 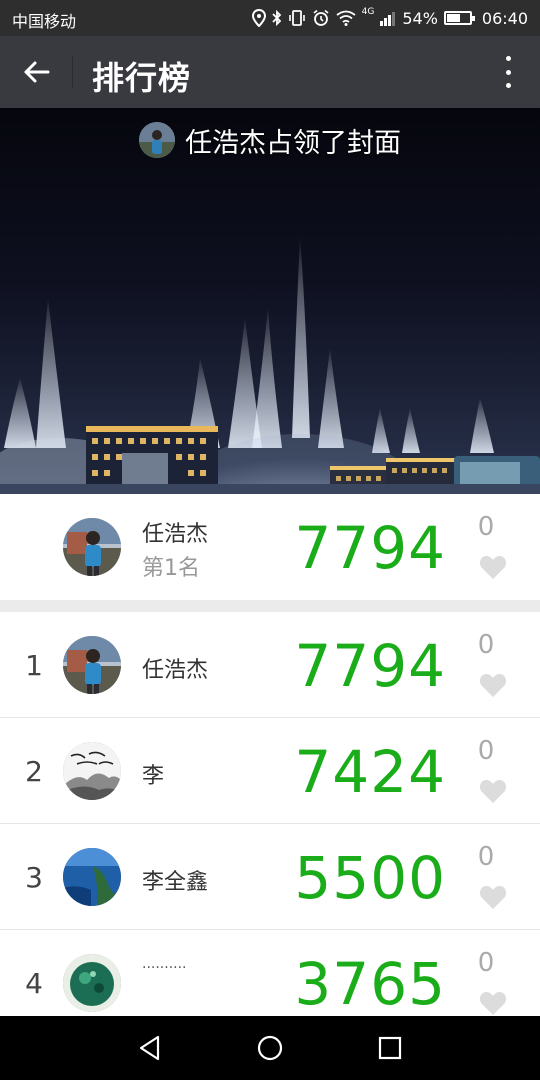 I want to click on square-recents-icon, so click(x=390, y=1048).